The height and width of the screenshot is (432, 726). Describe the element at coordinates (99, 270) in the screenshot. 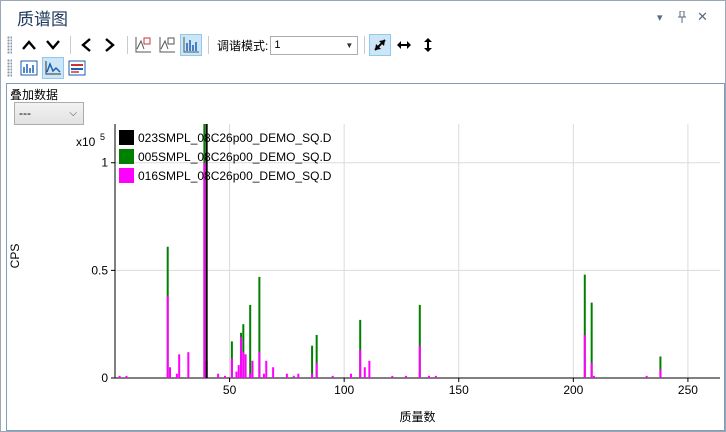

I see `y-tick-label: 0.5` at that location.